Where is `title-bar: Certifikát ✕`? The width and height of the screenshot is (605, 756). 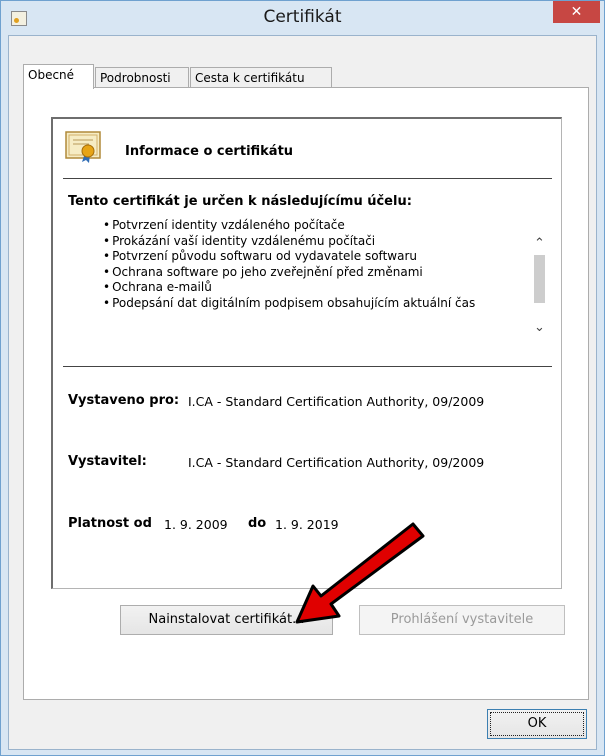 title-bar: Certifikát ✕ is located at coordinates (302, 18).